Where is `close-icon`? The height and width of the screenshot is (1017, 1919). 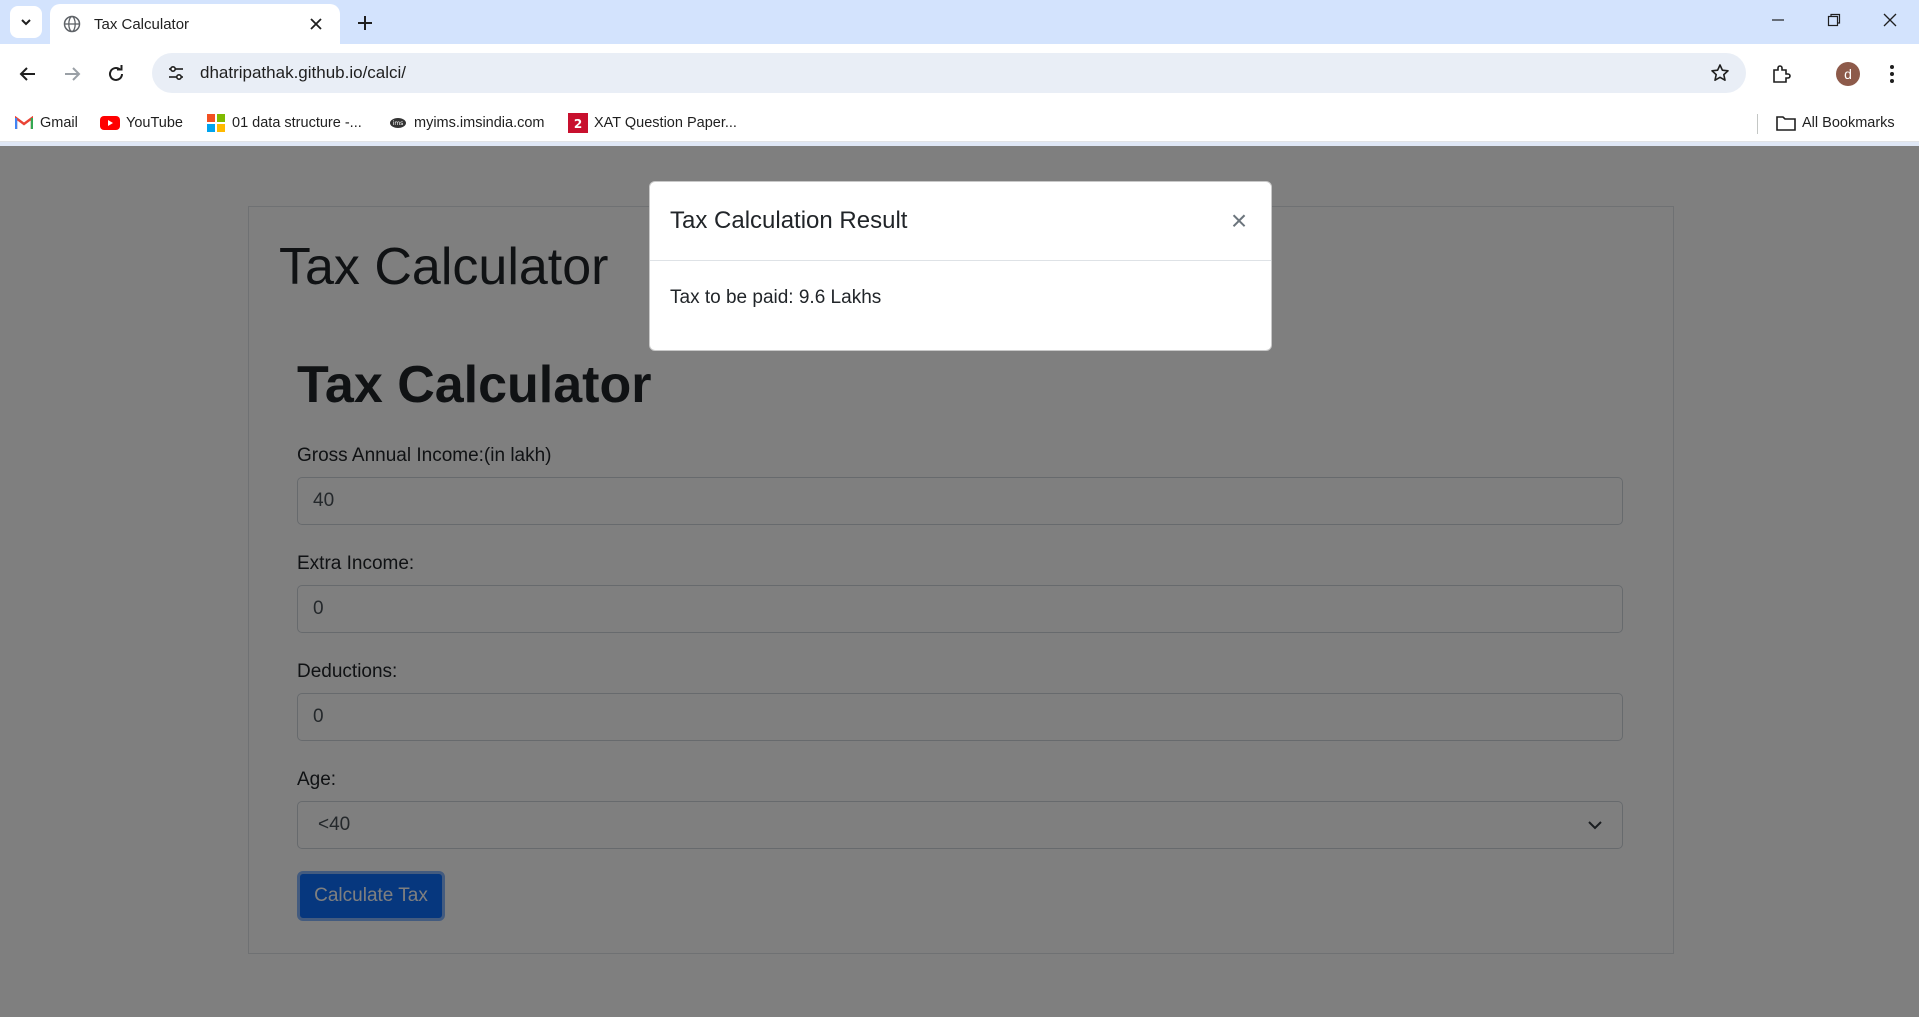 close-icon is located at coordinates (1890, 20).